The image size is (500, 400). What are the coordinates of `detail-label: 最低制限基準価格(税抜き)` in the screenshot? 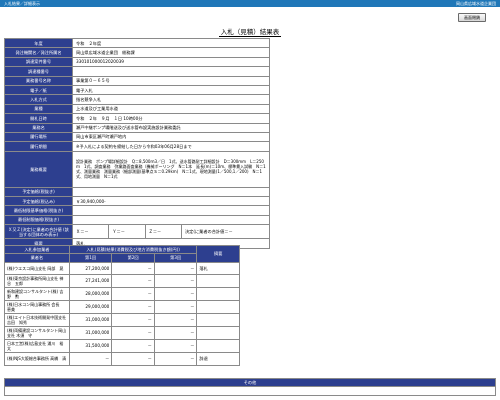 It's located at (38, 210).